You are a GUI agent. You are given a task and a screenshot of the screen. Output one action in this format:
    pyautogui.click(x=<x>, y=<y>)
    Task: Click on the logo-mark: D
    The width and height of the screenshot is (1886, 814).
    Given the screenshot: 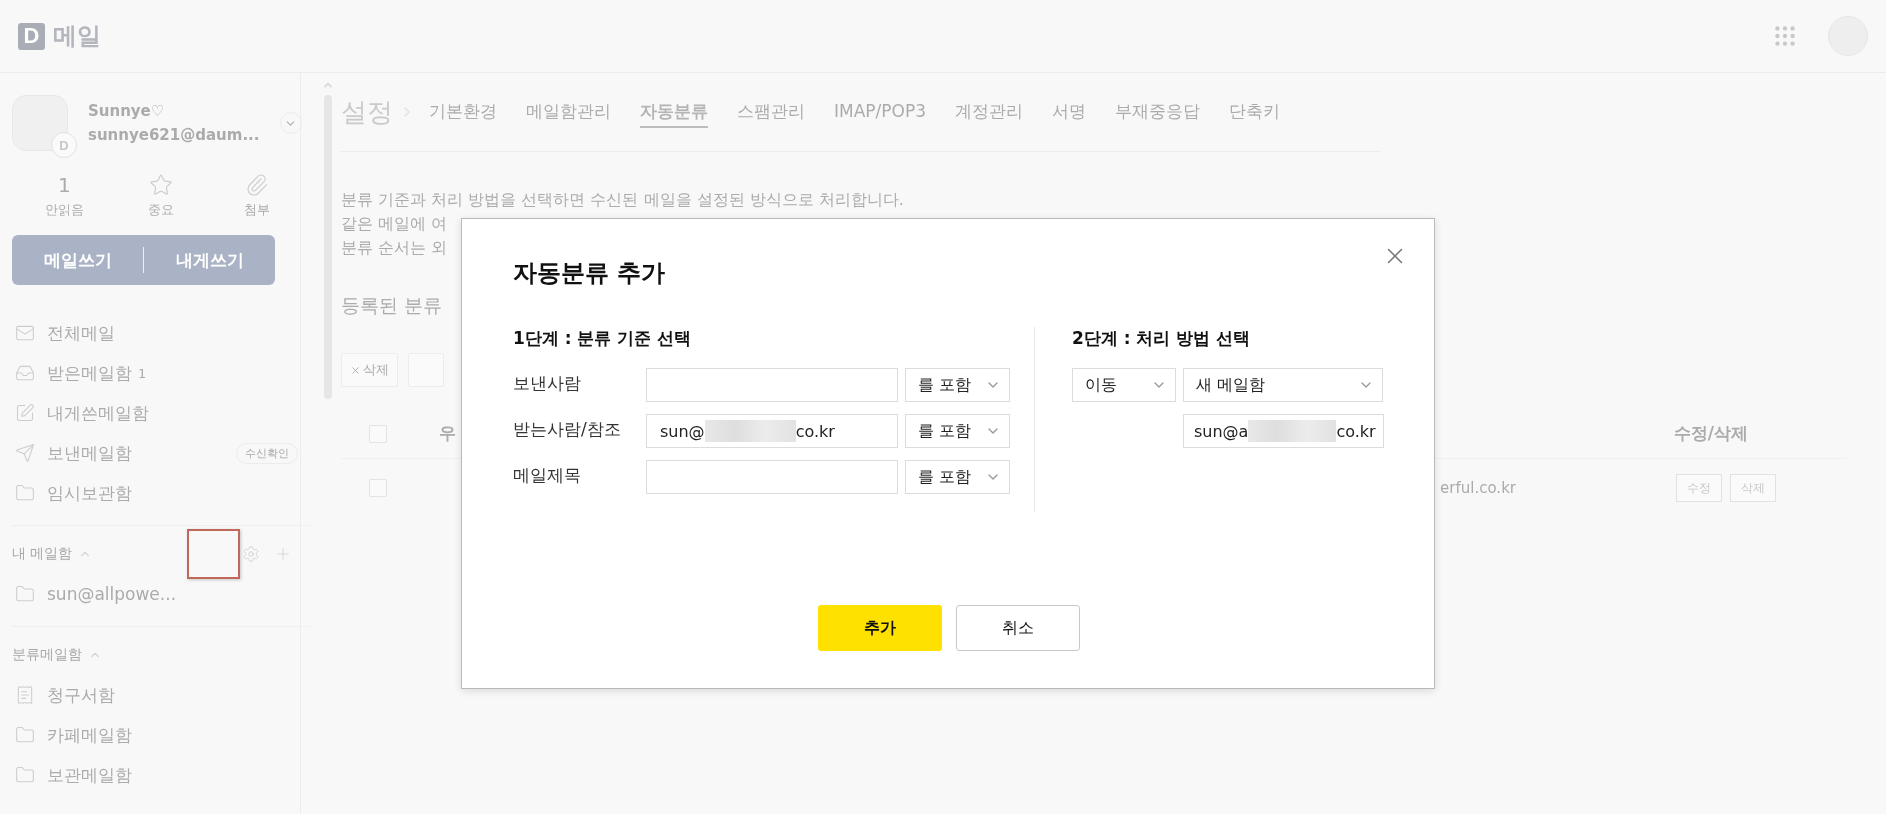 What is the action you would take?
    pyautogui.click(x=31, y=36)
    